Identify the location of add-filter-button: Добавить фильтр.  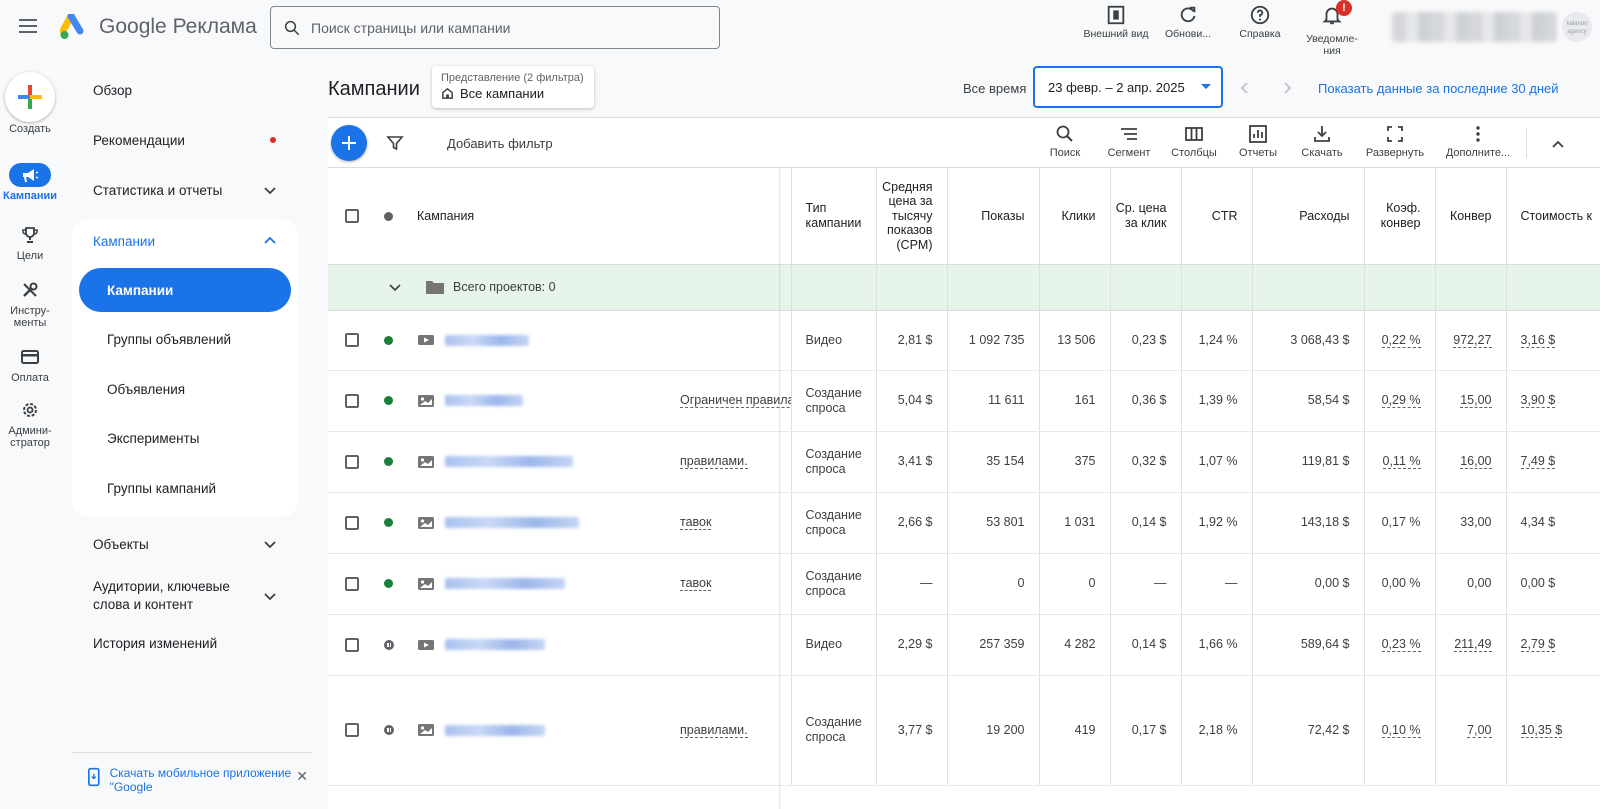
(500, 143).